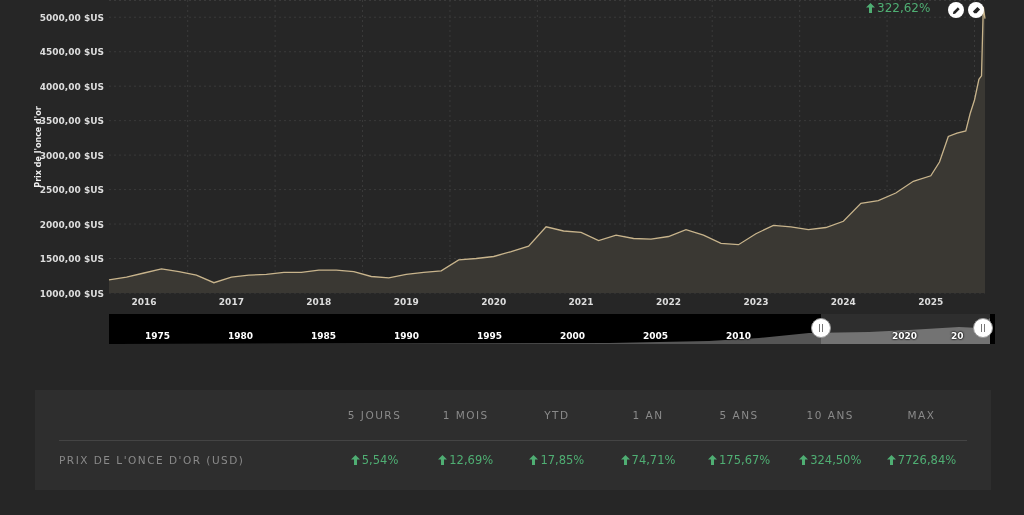 The width and height of the screenshot is (1024, 515). I want to click on eraser-button, so click(976, 10).